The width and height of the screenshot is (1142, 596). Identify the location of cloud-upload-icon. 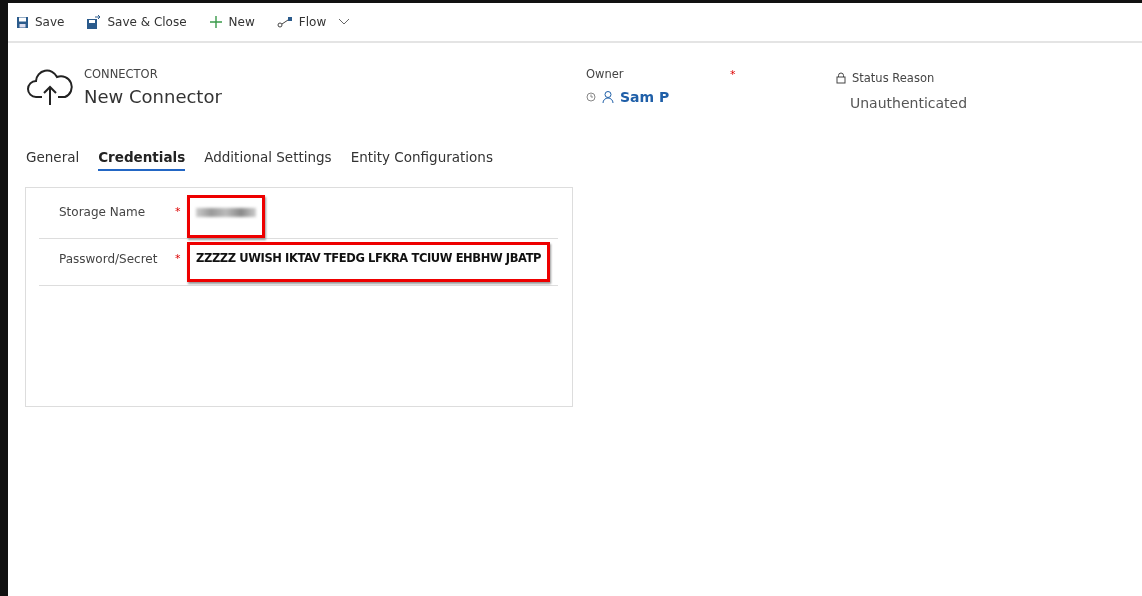
(50, 87).